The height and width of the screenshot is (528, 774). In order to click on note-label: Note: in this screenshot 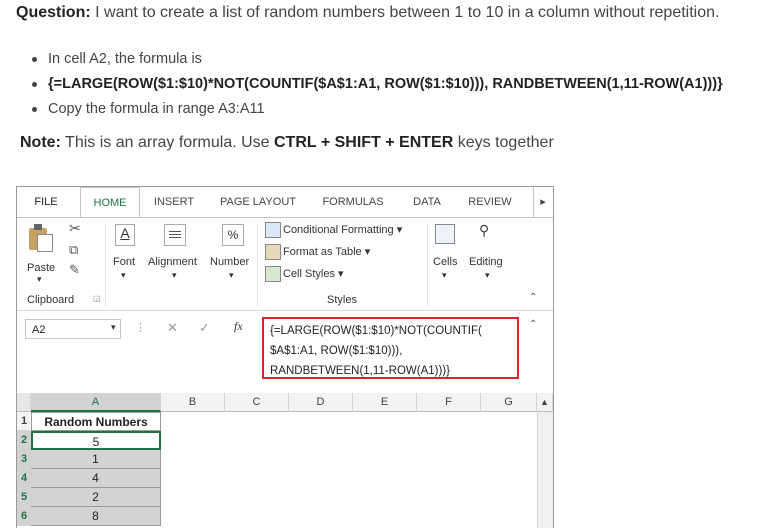, I will do `click(40, 142)`.